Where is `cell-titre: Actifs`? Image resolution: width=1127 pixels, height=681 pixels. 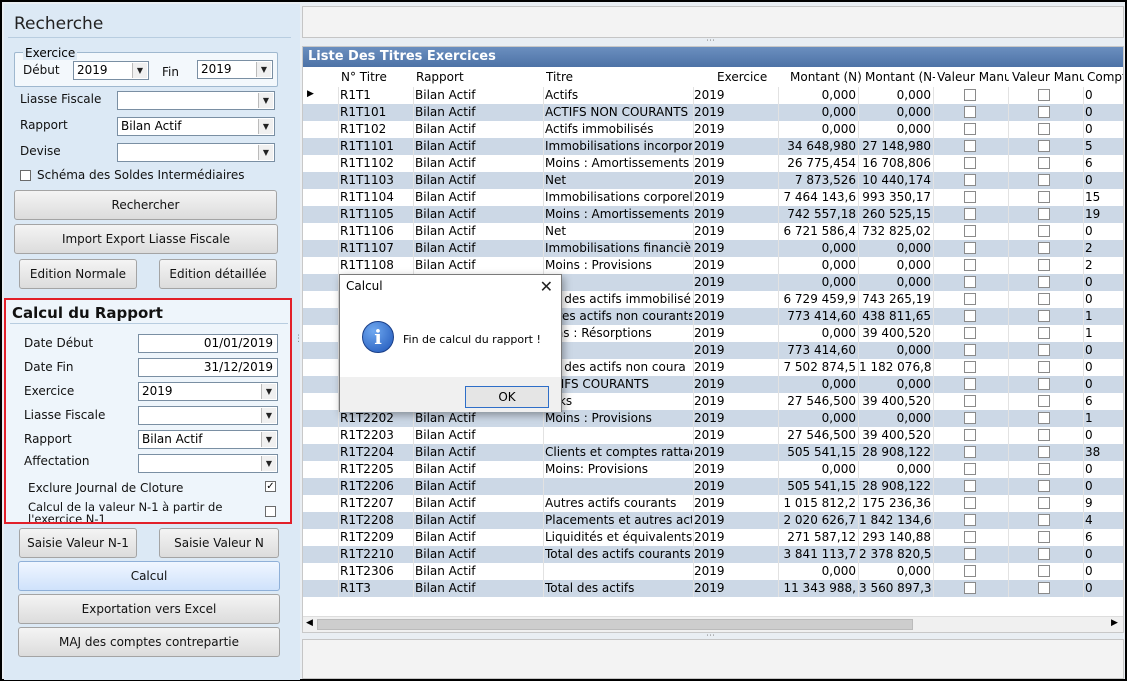 cell-titre: Actifs is located at coordinates (618, 95).